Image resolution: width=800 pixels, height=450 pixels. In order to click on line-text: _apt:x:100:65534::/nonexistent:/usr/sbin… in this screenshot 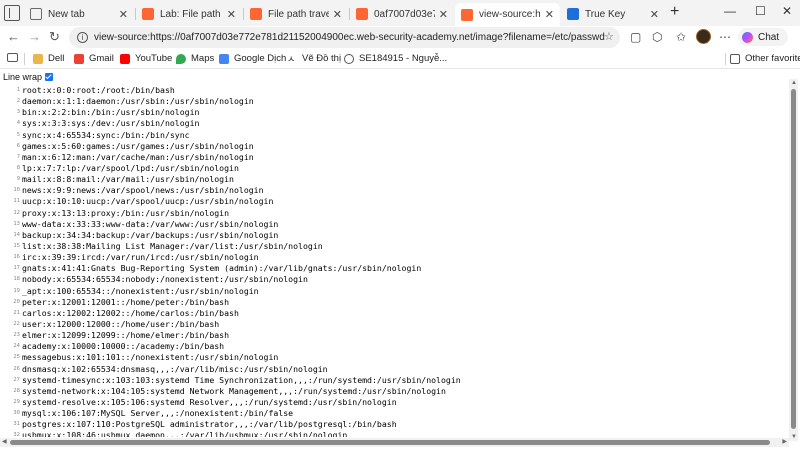, I will do `click(140, 290)`.